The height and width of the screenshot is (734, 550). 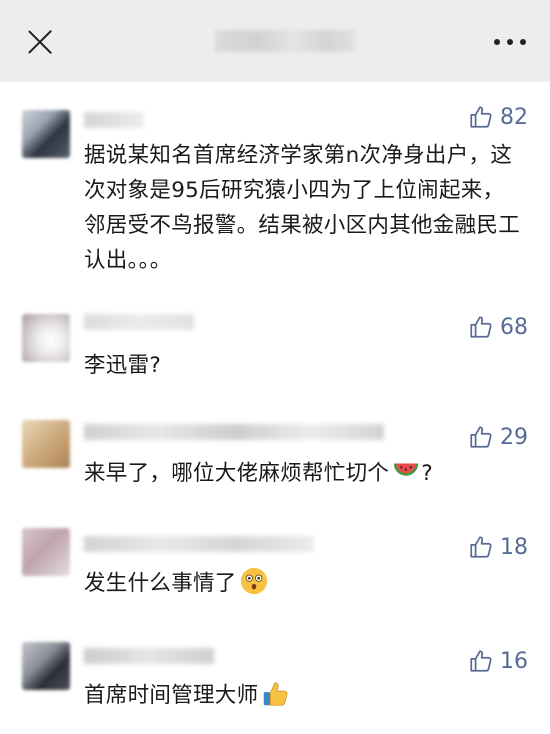 What do you see at coordinates (304, 695) in the screenshot?
I see `comment-text: 首席时间管理大师` at bounding box center [304, 695].